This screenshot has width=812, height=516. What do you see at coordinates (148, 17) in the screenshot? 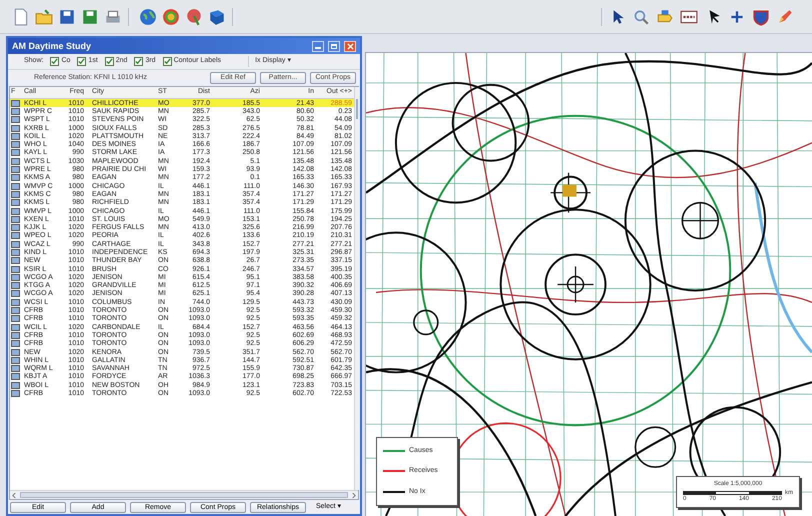
I see `globe-icon` at bounding box center [148, 17].